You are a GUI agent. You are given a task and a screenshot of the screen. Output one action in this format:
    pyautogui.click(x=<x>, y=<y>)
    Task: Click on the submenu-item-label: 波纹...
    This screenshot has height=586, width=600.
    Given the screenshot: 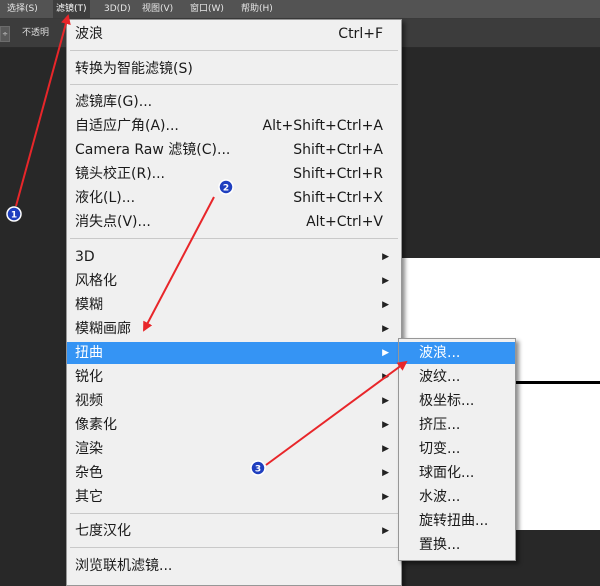 What is the action you would take?
    pyautogui.click(x=440, y=377)
    